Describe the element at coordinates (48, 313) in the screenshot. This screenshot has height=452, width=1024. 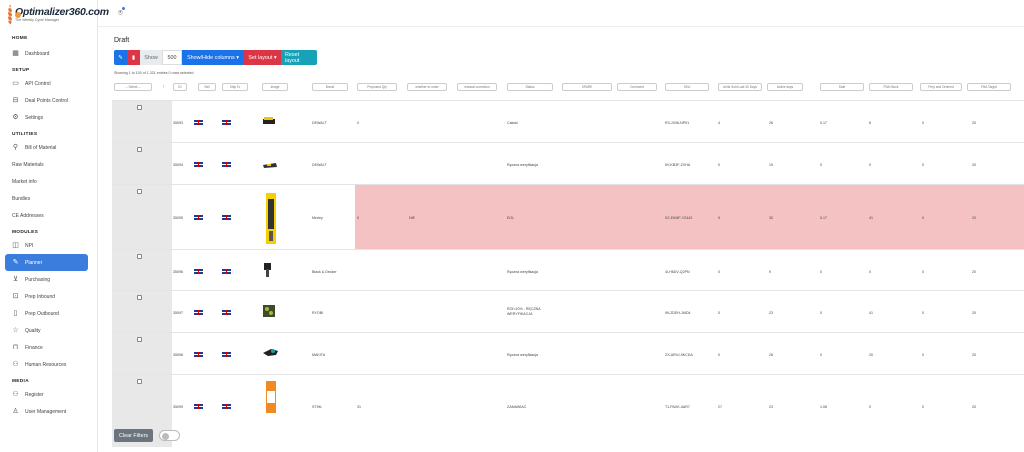
I see `sidebar-item-prep-outbound: ▯ Prep Outbound` at that location.